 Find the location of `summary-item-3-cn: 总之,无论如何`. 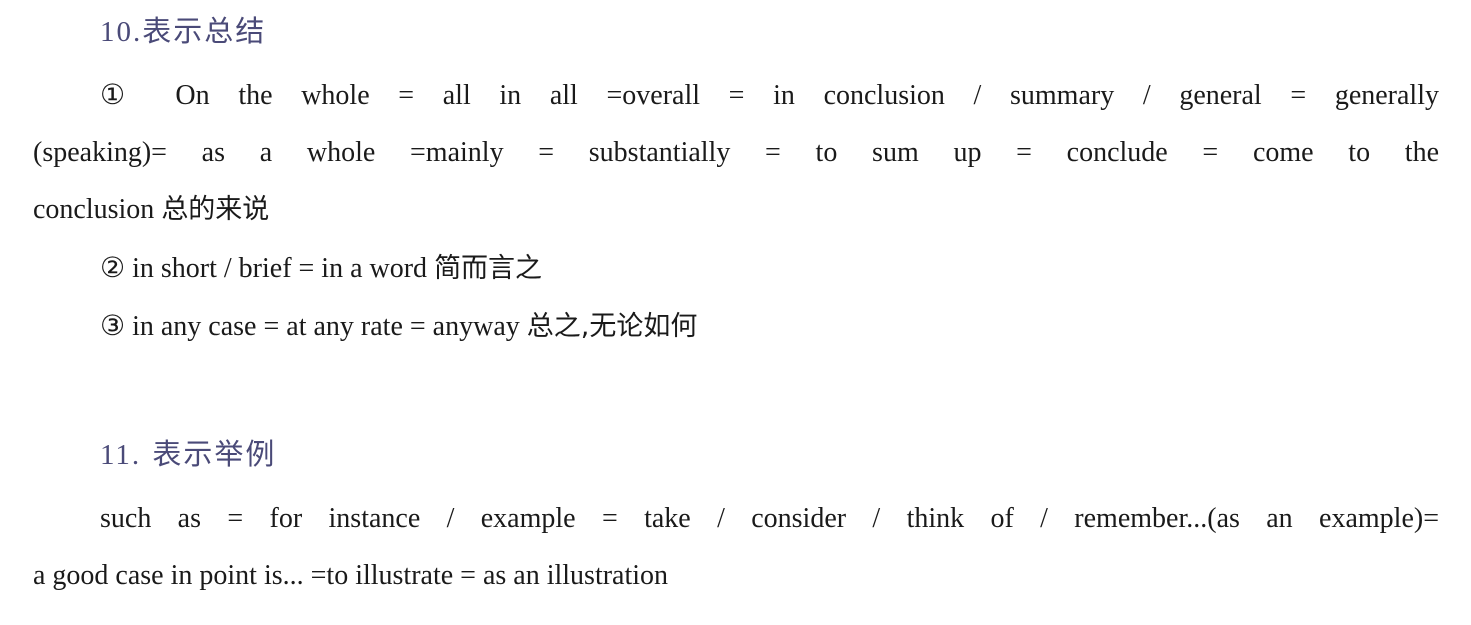

summary-item-3-cn: 总之,无论如何 is located at coordinates (612, 326).